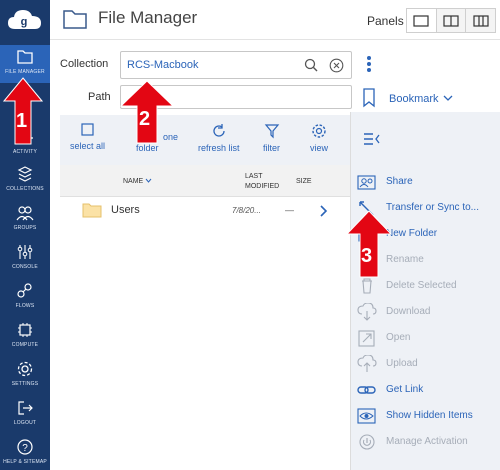 Image resolution: width=500 pixels, height=470 pixels. I want to click on sidebar-item-flows: FLOWS, so click(25, 298).